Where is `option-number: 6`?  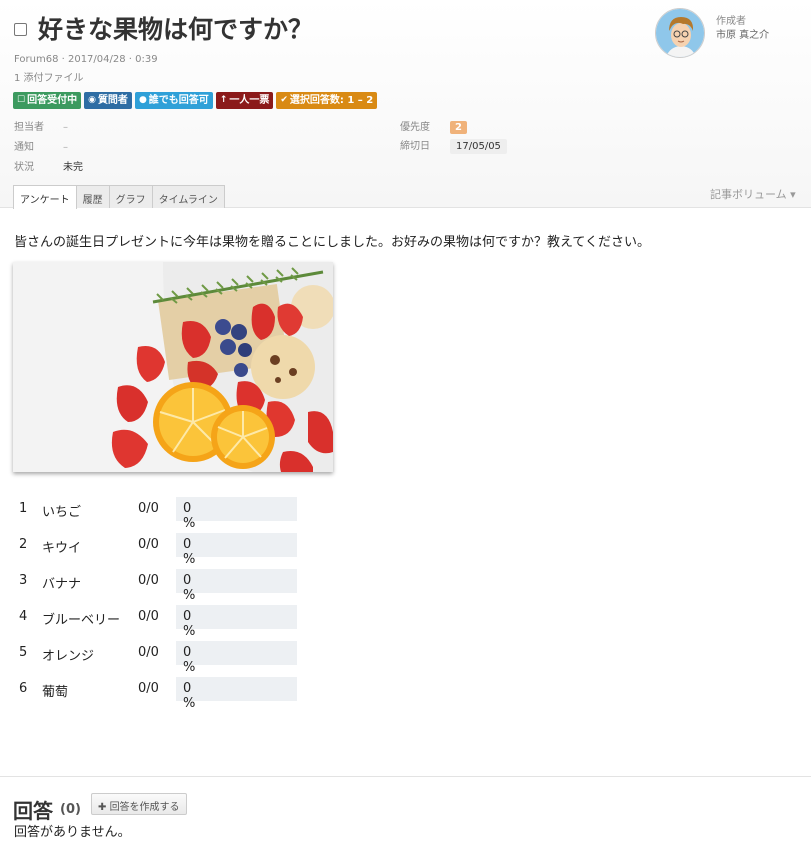 option-number: 6 is located at coordinates (23, 688).